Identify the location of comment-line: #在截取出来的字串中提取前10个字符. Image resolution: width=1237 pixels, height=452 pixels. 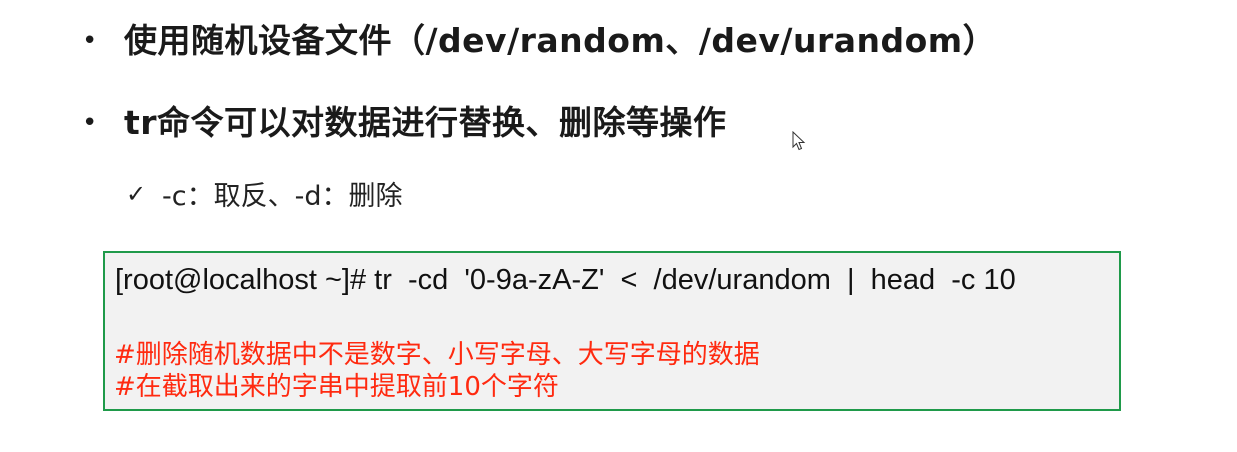
(336, 387).